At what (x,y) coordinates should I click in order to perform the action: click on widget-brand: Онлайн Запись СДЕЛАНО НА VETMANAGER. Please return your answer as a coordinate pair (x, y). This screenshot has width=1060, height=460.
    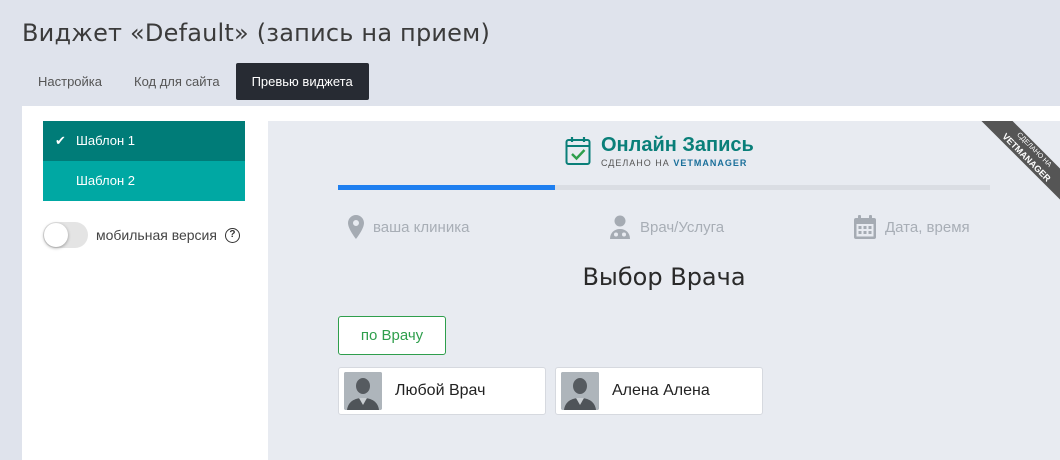
    Looking at the image, I should click on (659, 151).